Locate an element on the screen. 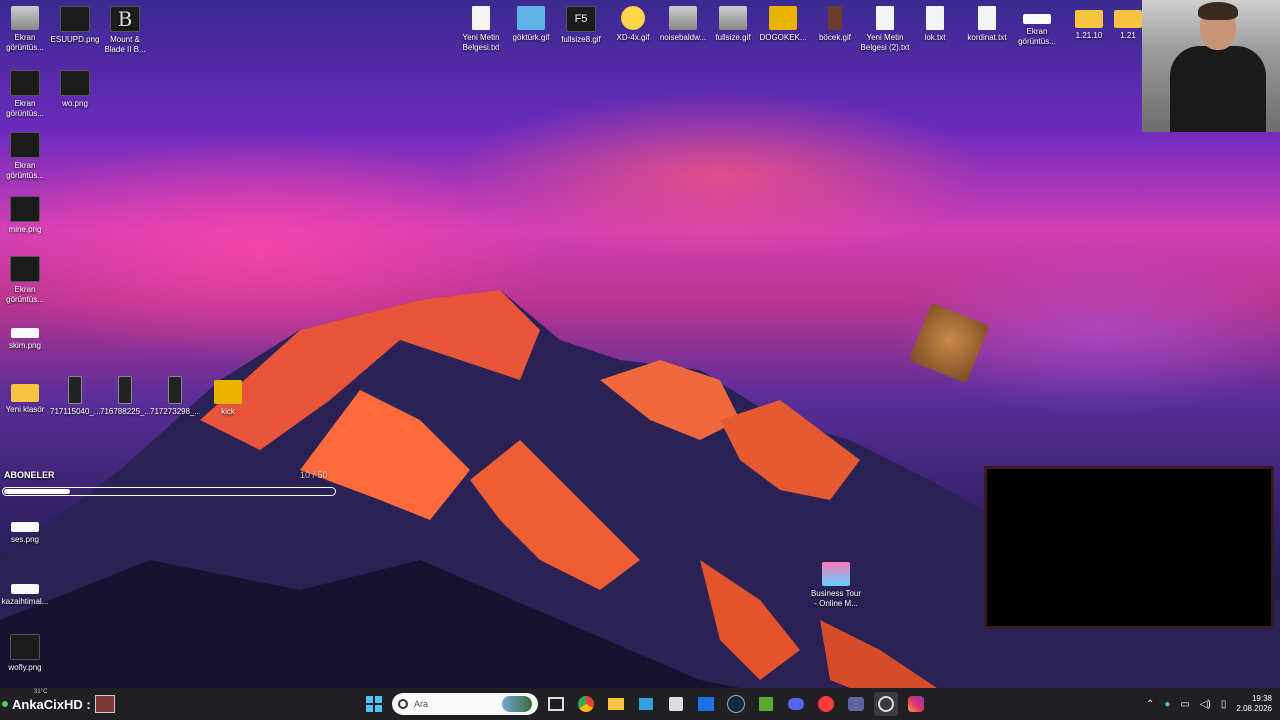 This screenshot has width=1280, height=720. subscriber-goal-fill is located at coordinates (37, 491).